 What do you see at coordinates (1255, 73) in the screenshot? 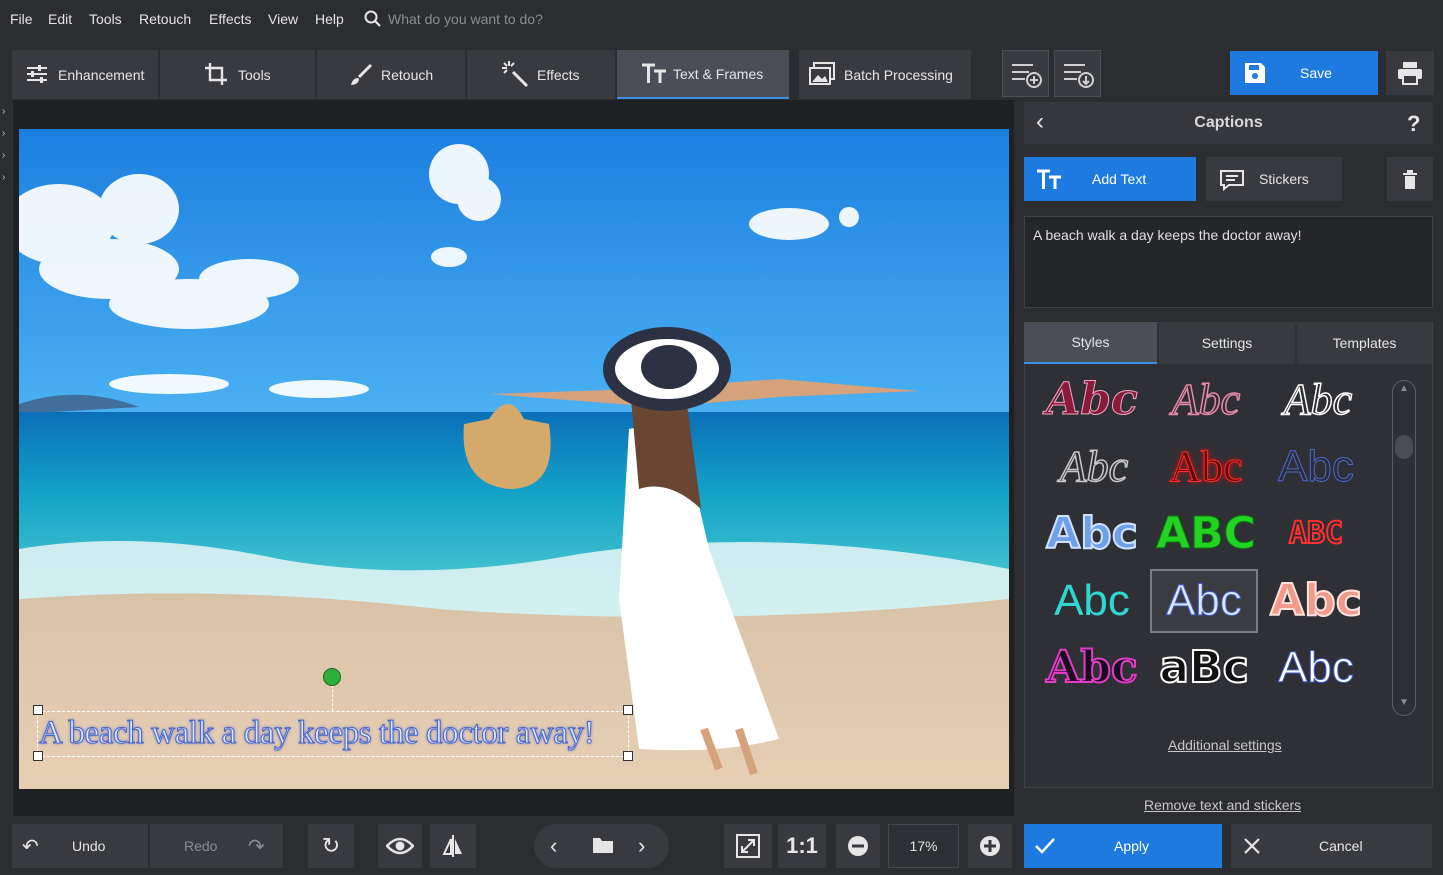
I see `floppy-disk-icon` at bounding box center [1255, 73].